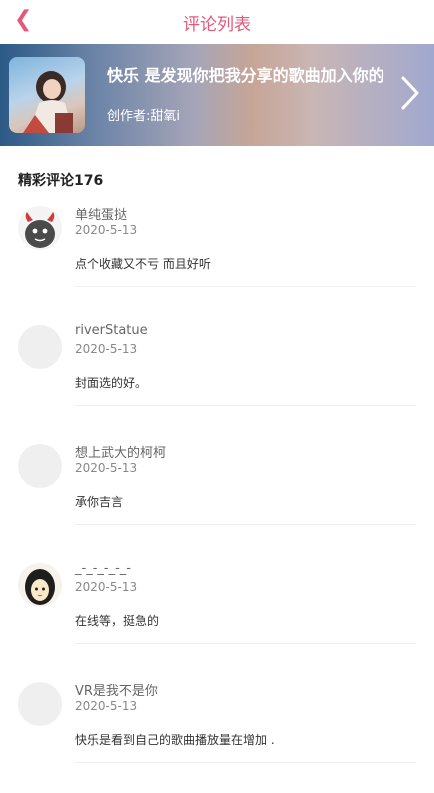  I want to click on comment-text: 承你吉言, so click(99, 502).